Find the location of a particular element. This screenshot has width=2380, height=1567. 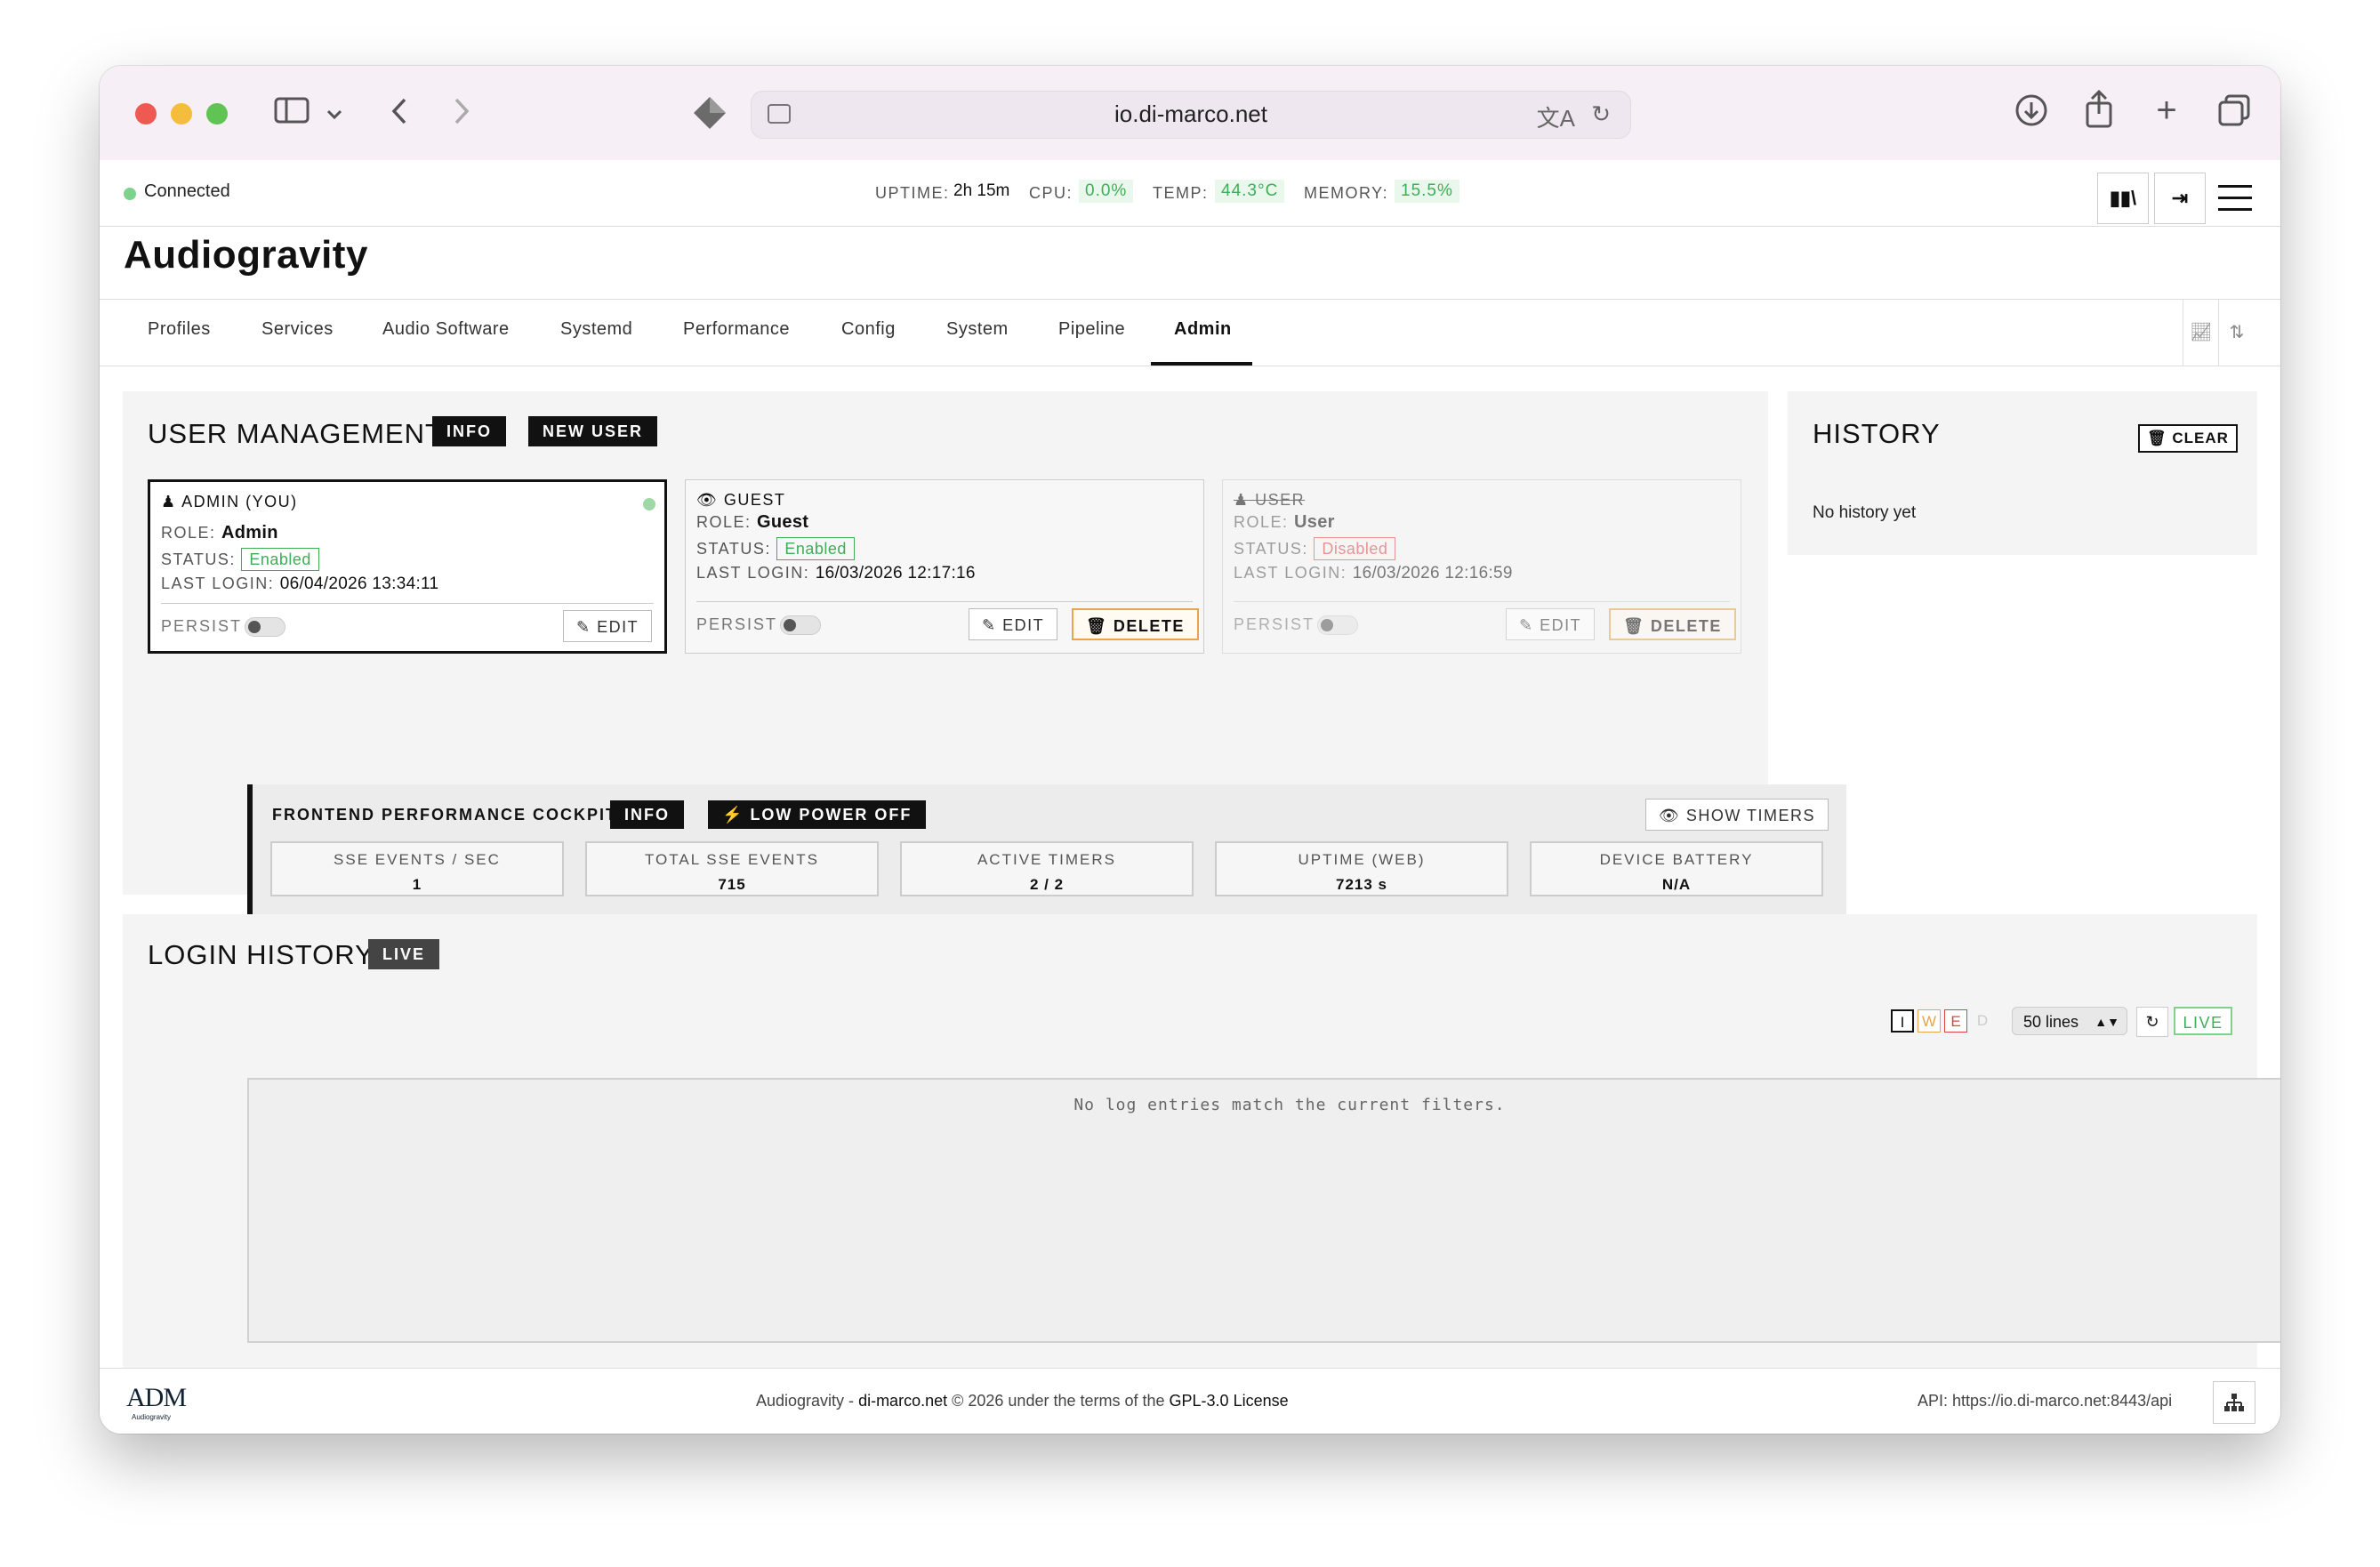

sitemap-icon is located at coordinates (2234, 1402).